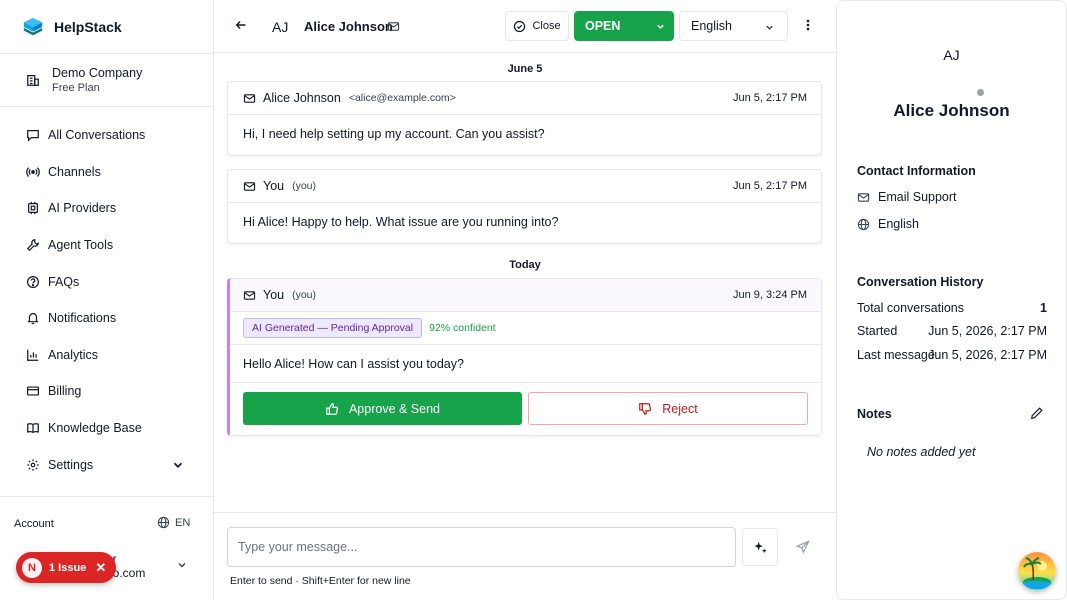  Describe the element at coordinates (537, 26) in the screenshot. I see `close-conversation-button: Close` at that location.